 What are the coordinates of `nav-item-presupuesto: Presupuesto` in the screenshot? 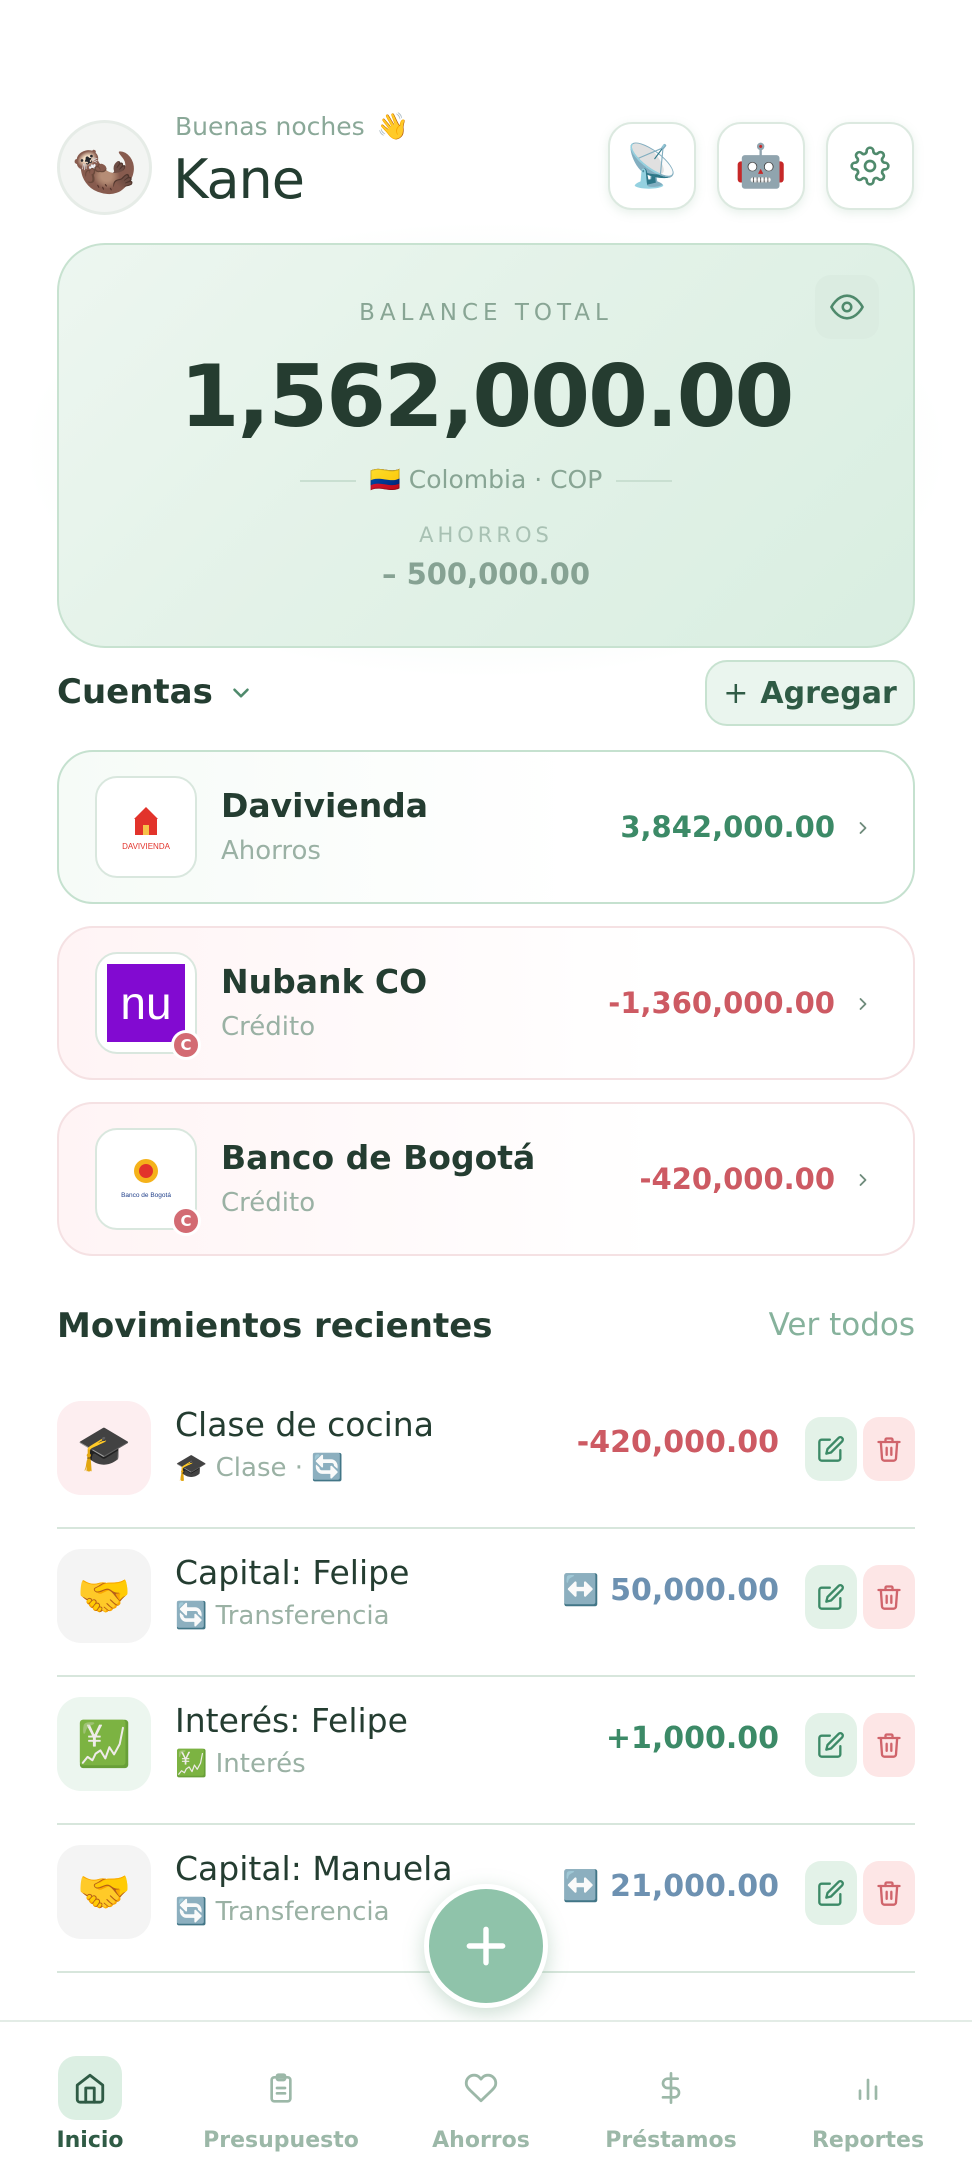 It's located at (281, 2104).